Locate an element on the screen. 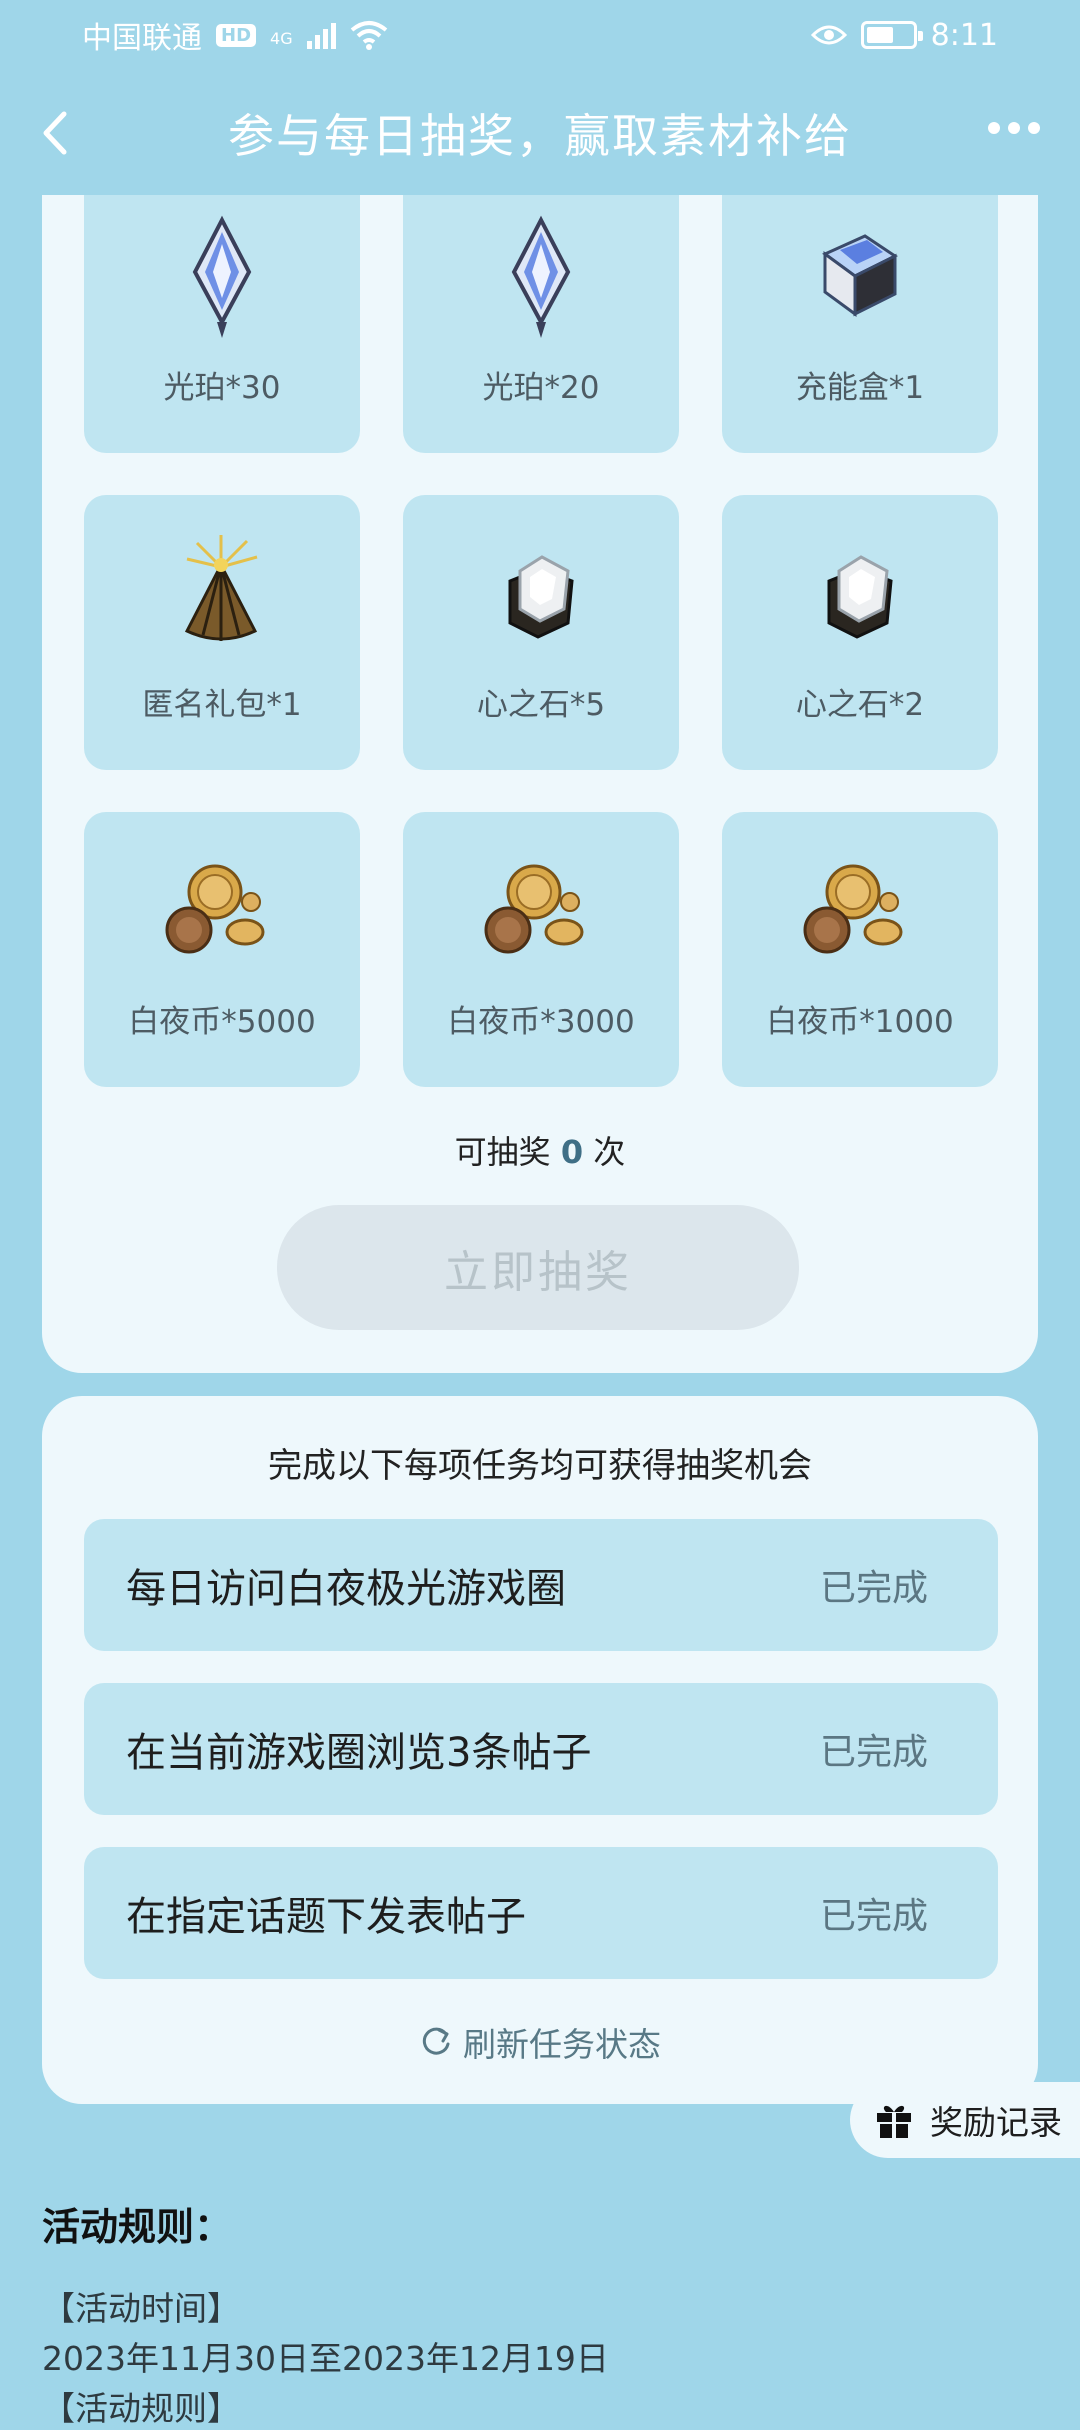 The height and width of the screenshot is (2430, 1080). wifi-icon is located at coordinates (368, 35).